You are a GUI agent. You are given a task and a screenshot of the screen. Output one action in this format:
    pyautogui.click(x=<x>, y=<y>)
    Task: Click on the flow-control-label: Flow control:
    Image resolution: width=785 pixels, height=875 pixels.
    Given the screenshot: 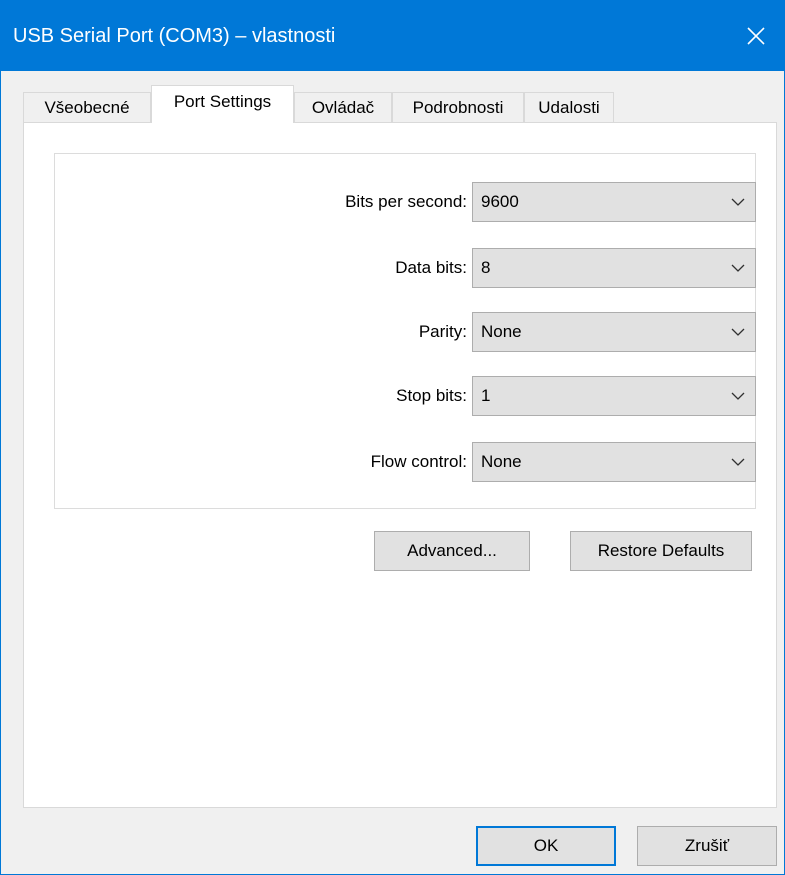 What is the action you would take?
    pyautogui.click(x=418, y=461)
    